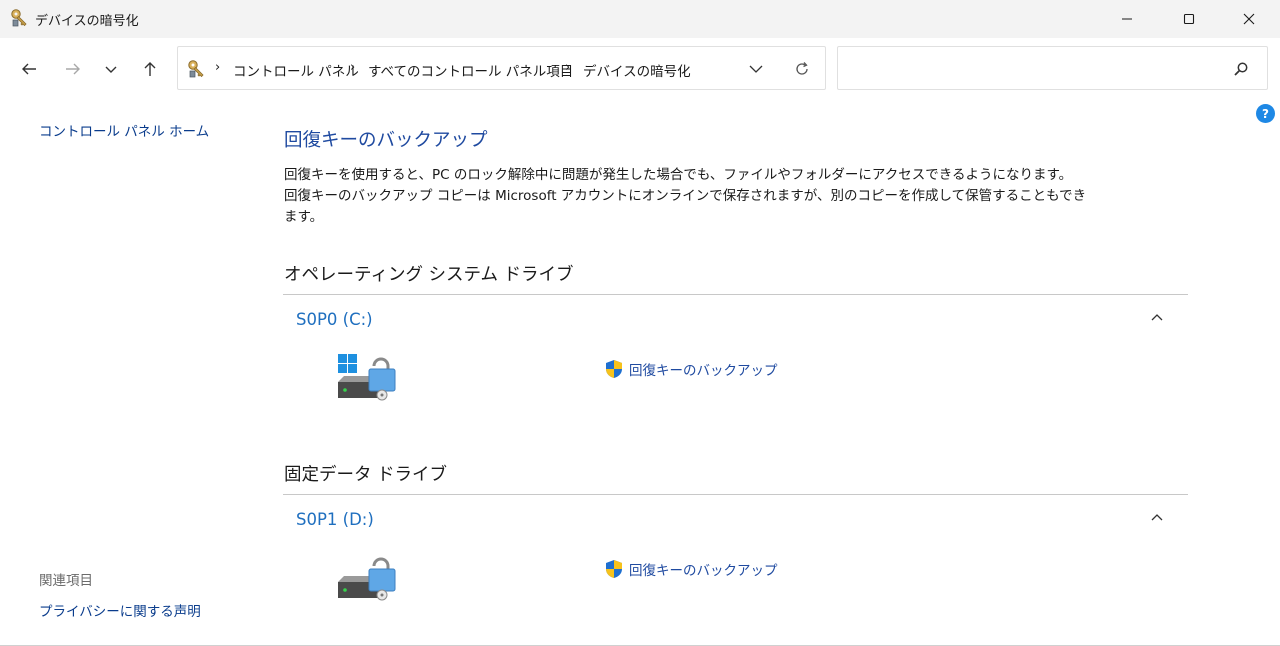  Describe the element at coordinates (1241, 69) in the screenshot. I see `search-icon` at that location.